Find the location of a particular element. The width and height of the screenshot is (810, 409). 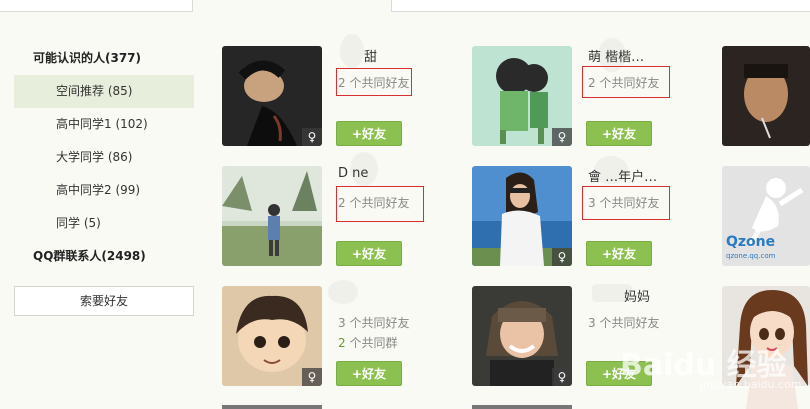

friend-name: 甜 is located at coordinates (409, 55).